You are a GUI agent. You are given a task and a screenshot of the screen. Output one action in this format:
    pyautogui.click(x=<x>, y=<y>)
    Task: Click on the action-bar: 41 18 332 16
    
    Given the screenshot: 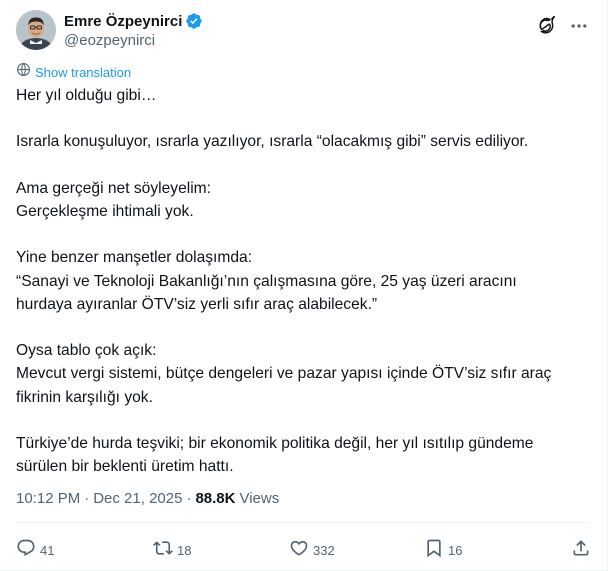 What is the action you would take?
    pyautogui.click(x=303, y=550)
    